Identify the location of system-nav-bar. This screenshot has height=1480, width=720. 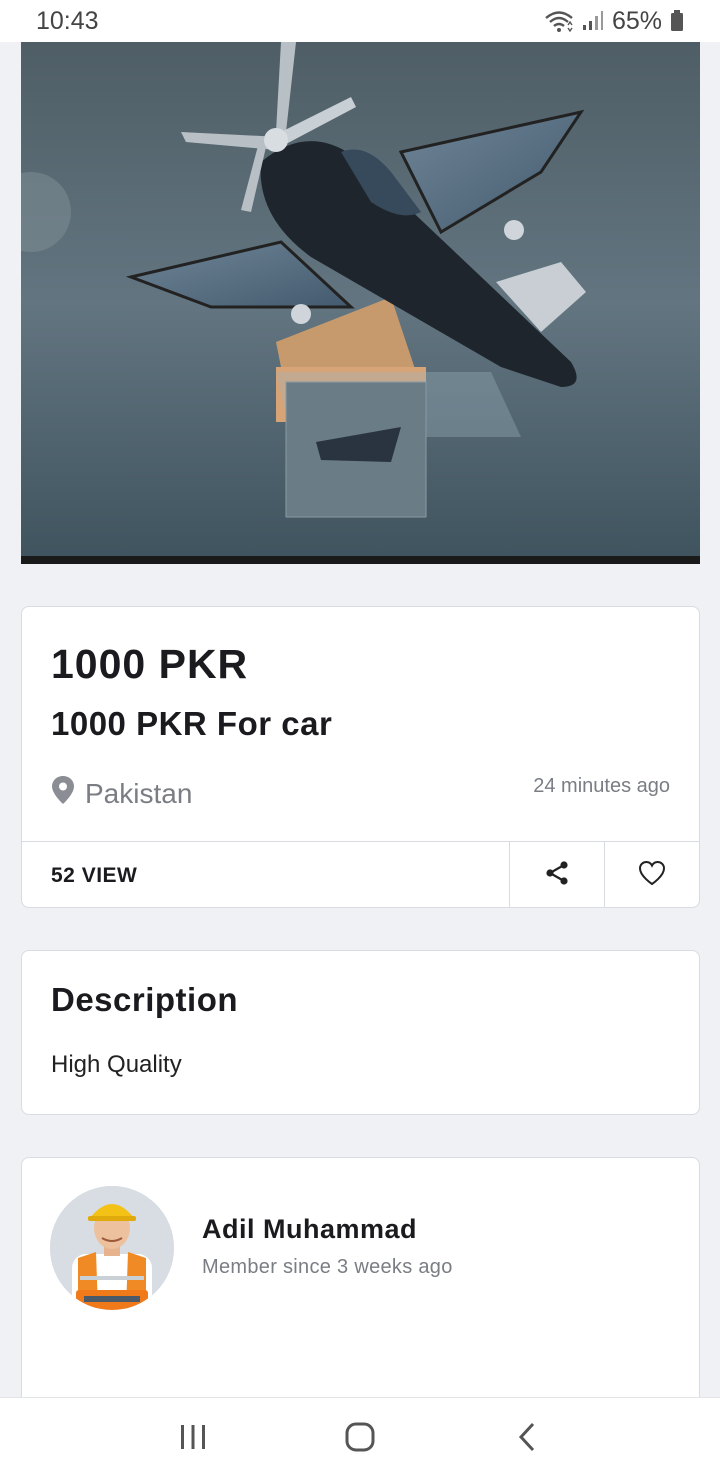
(360, 1438).